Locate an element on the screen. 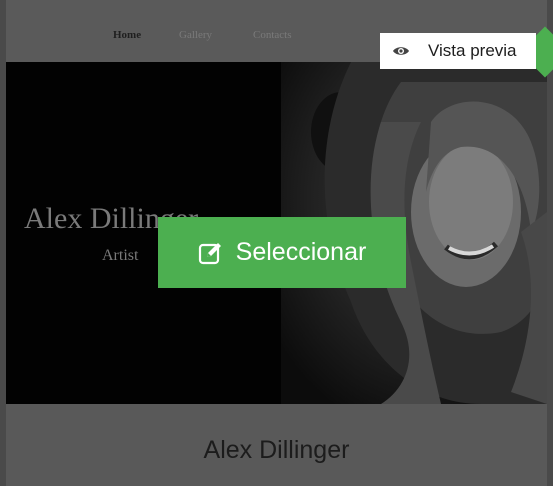 Image resolution: width=553 pixels, height=486 pixels. preview-button-label: Vista previa is located at coordinates (472, 50).